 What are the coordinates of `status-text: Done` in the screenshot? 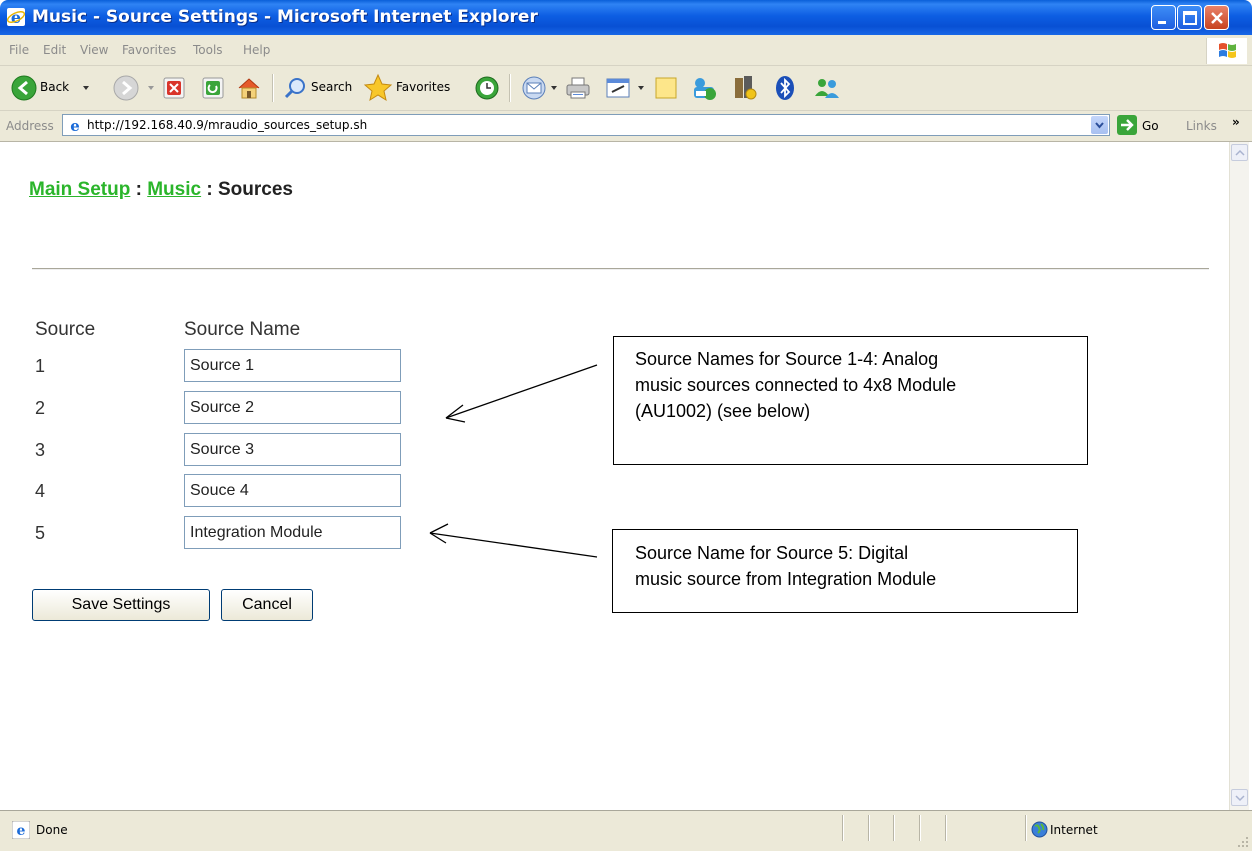 It's located at (52, 830).